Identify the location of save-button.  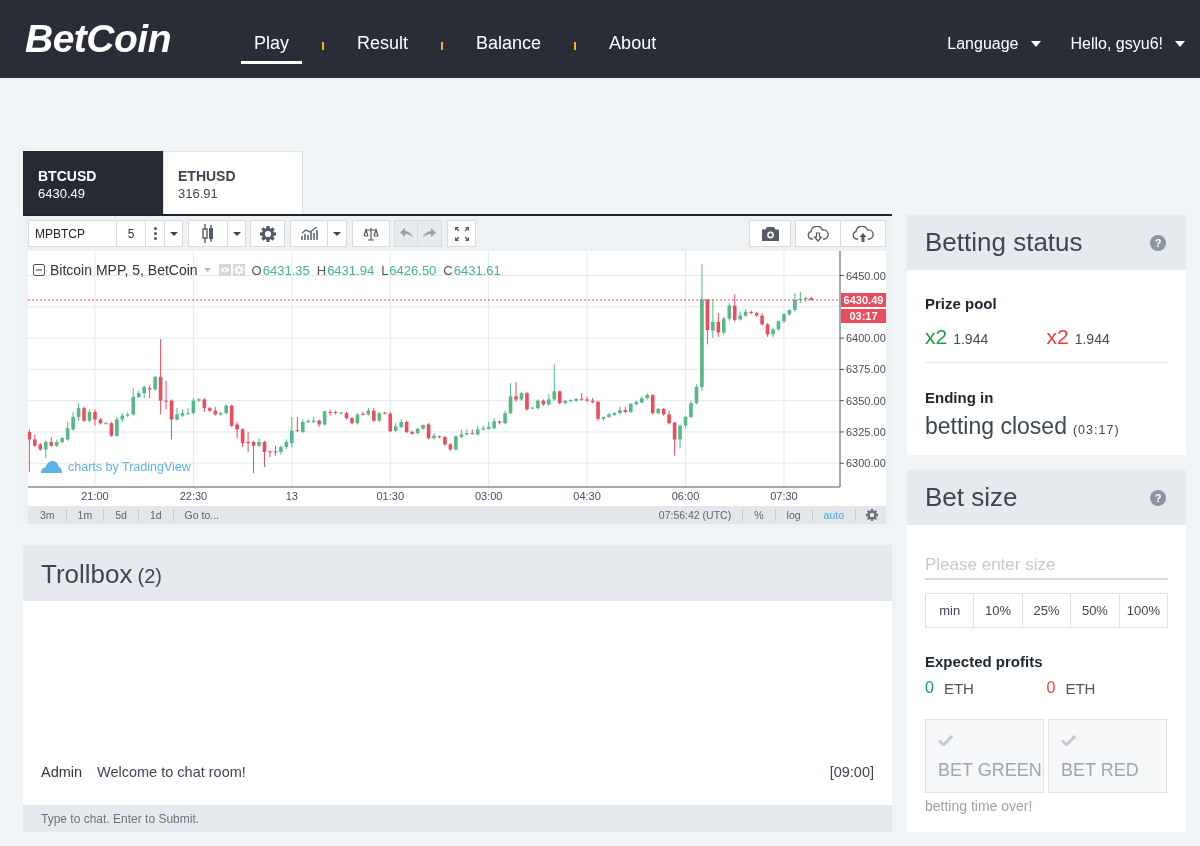
(863, 233).